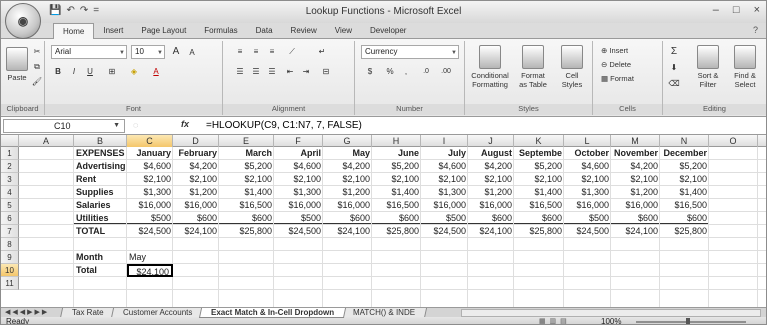 The image size is (767, 325). Describe the element at coordinates (635, 141) in the screenshot. I see `column-header-m: M` at that location.